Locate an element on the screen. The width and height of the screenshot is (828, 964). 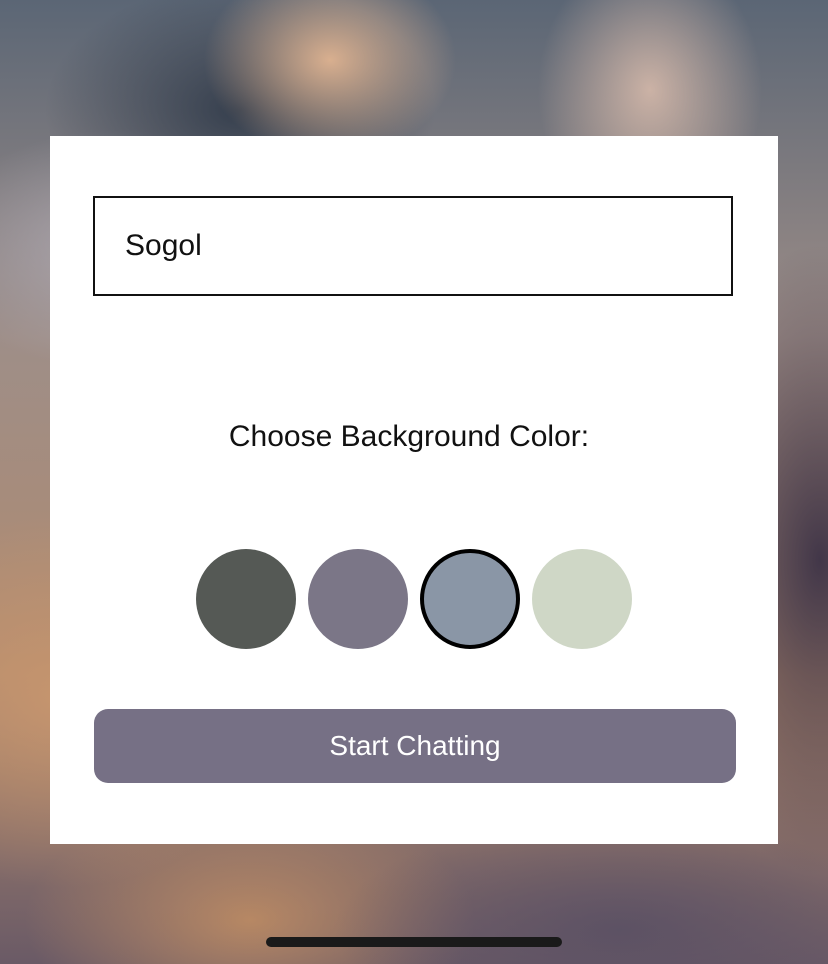
home-indicator is located at coordinates (414, 942).